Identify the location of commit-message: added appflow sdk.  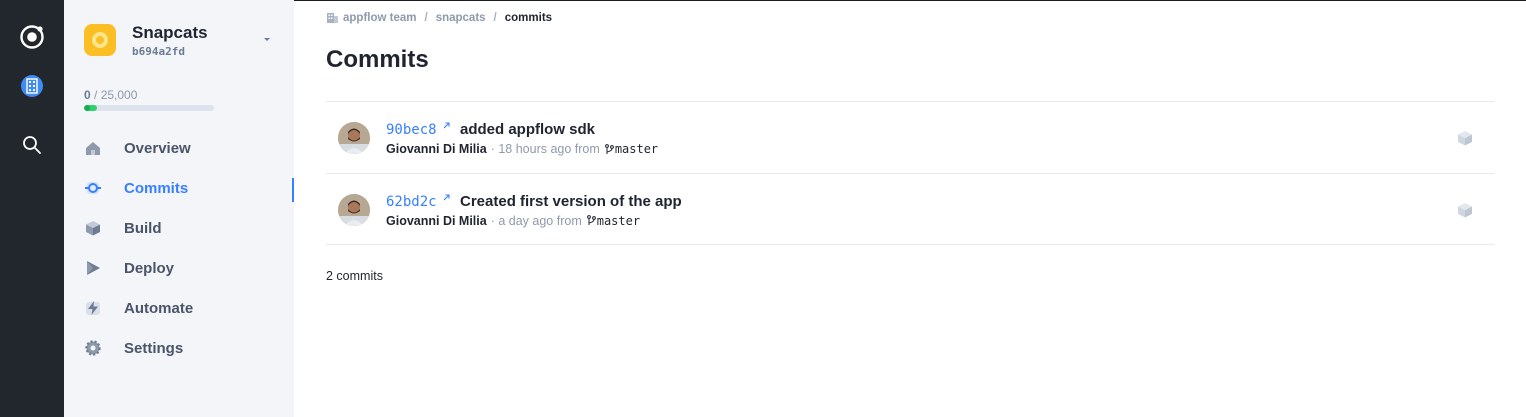
(528, 129).